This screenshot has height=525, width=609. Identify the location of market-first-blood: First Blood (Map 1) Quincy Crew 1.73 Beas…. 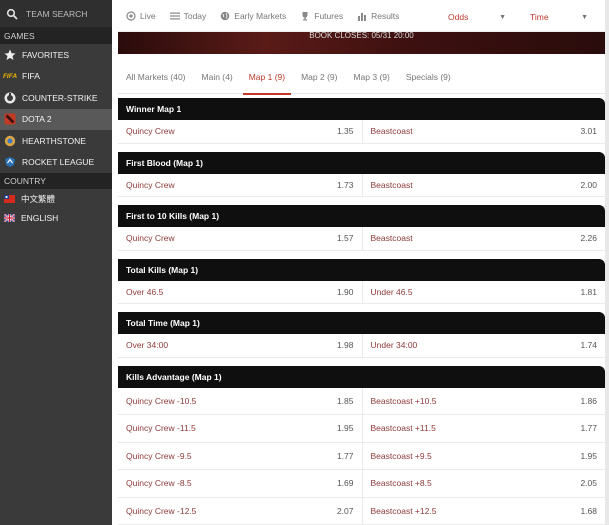
(362, 174).